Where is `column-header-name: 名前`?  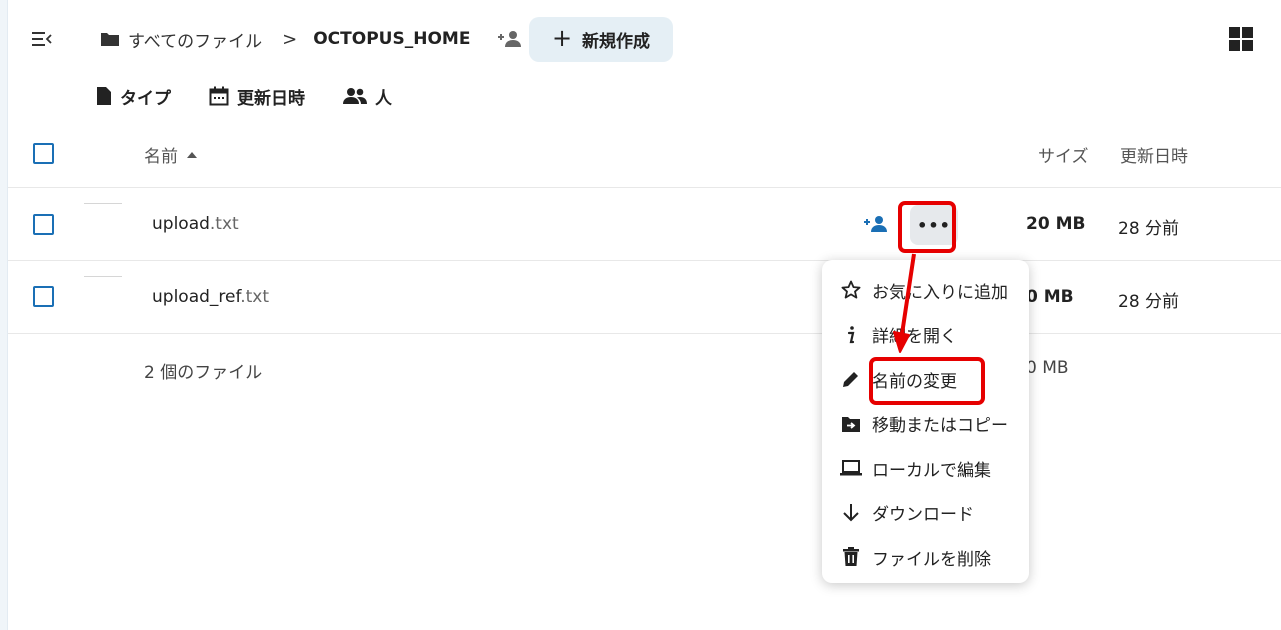 column-header-name: 名前 is located at coordinates (171, 154).